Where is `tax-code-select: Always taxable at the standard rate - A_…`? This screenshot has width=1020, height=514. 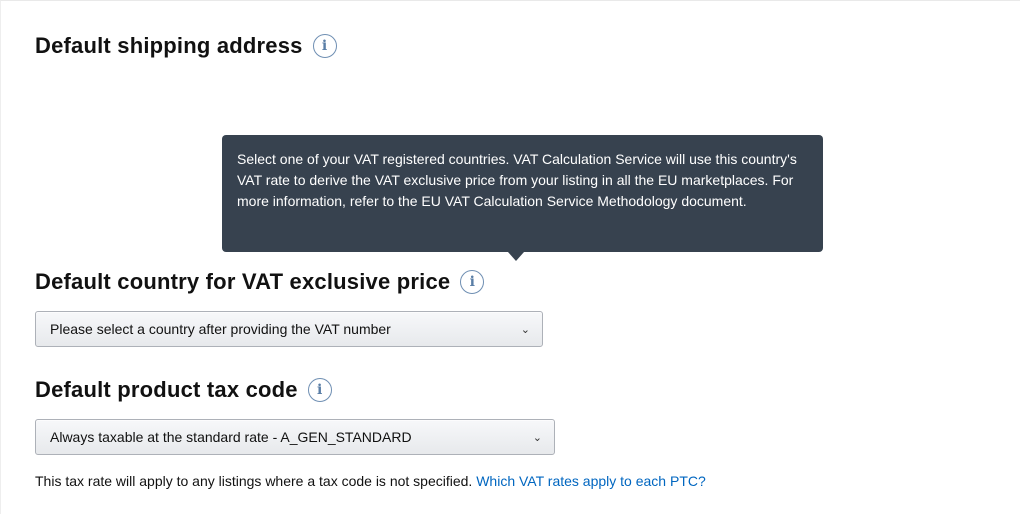 tax-code-select: Always taxable at the standard rate - A_… is located at coordinates (295, 437).